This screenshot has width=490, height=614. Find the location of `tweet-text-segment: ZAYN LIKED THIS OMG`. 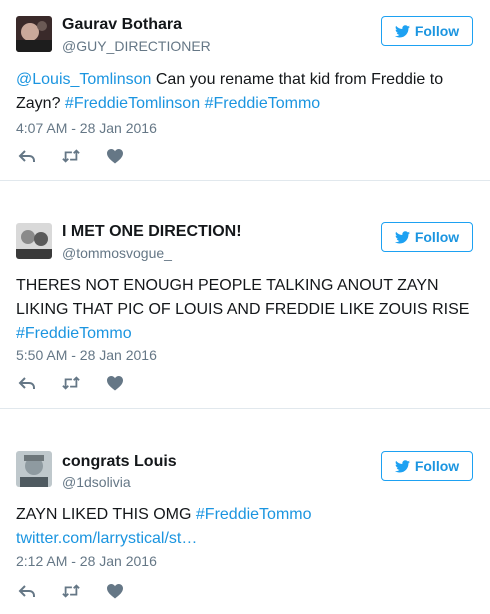

tweet-text-segment: ZAYN LIKED THIS OMG is located at coordinates (106, 514).